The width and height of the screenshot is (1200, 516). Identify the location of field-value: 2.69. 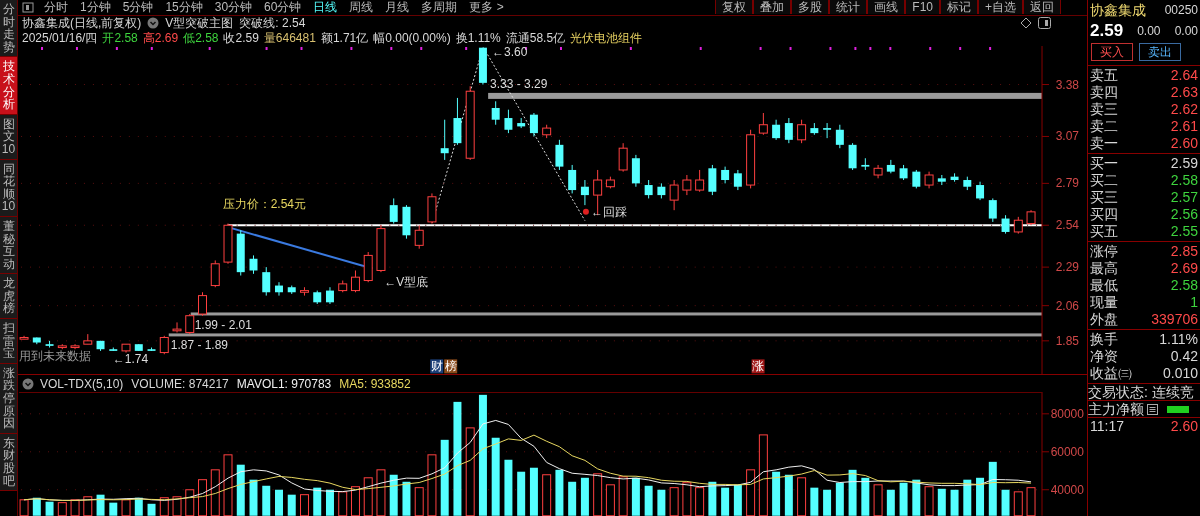
(1184, 268).